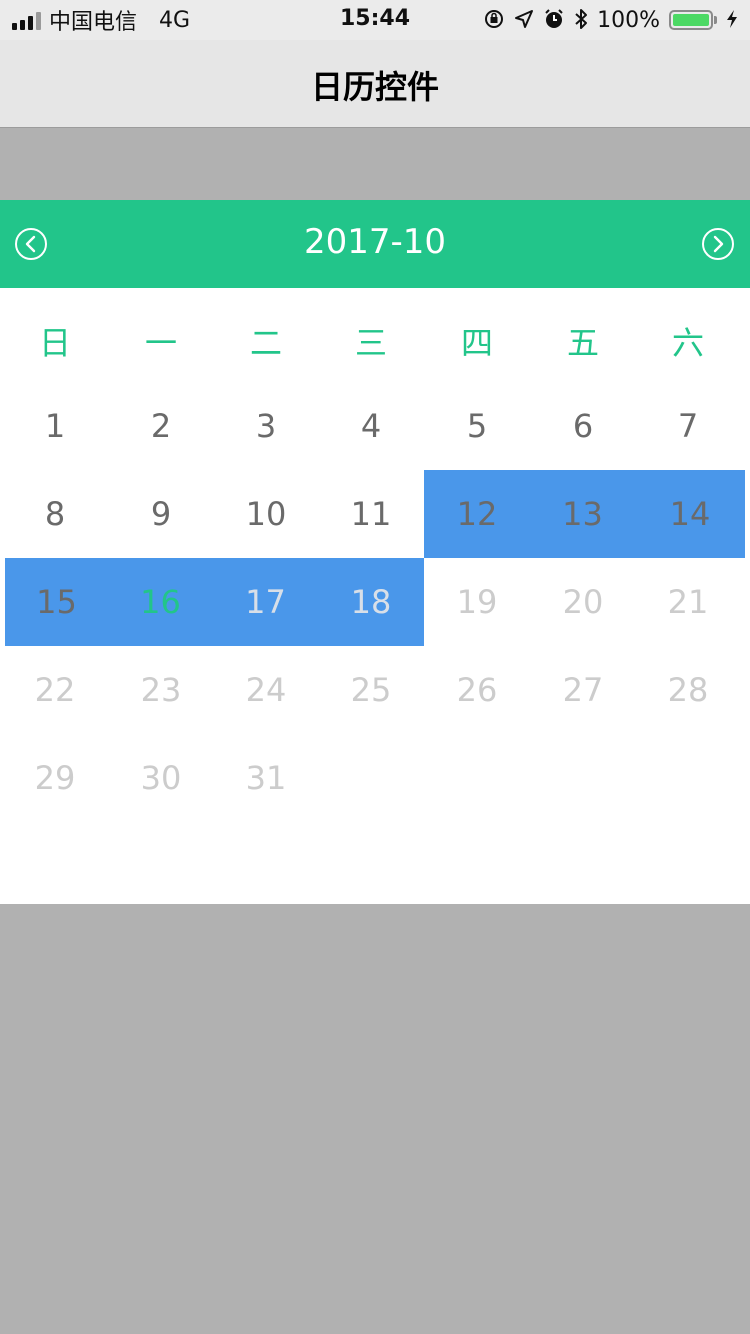 The height and width of the screenshot is (1334, 750). What do you see at coordinates (687, 343) in the screenshot?
I see `weekday-label: 六` at bounding box center [687, 343].